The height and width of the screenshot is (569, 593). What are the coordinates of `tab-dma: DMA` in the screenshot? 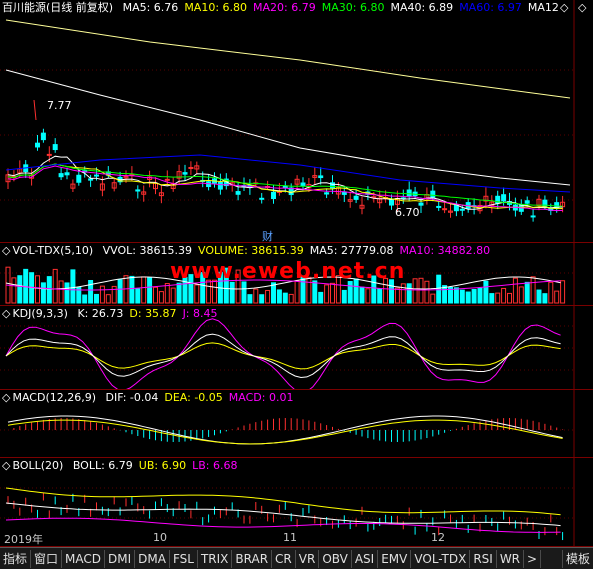 It's located at (152, 558).